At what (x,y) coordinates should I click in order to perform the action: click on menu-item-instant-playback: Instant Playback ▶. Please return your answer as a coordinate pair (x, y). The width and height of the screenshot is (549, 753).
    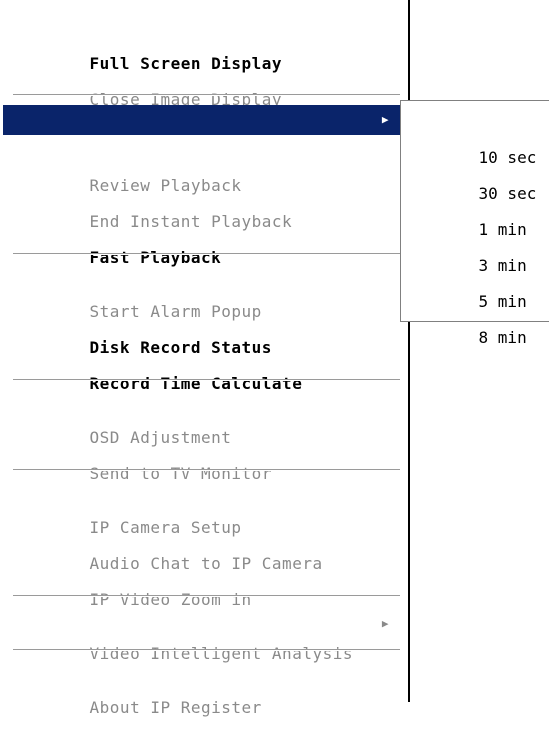
    Looking at the image, I should click on (203, 132).